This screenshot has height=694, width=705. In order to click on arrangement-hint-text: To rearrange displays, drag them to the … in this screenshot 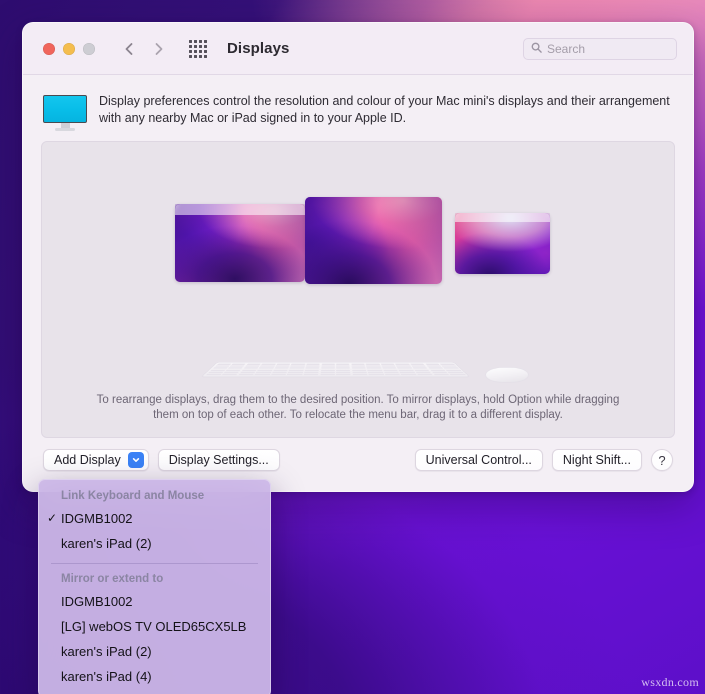, I will do `click(358, 407)`.